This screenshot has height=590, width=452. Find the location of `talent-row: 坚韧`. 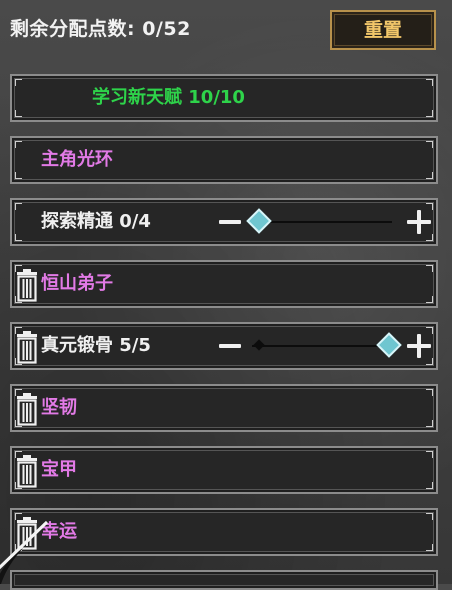

talent-row: 坚韧 is located at coordinates (224, 408).